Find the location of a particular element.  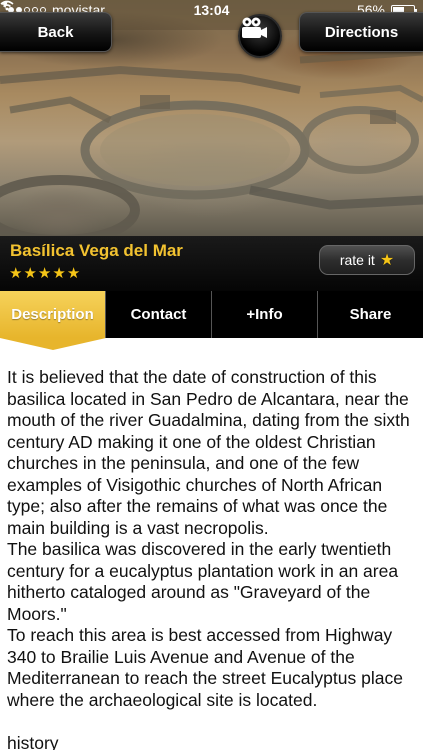

history-label: history is located at coordinates (33, 741).